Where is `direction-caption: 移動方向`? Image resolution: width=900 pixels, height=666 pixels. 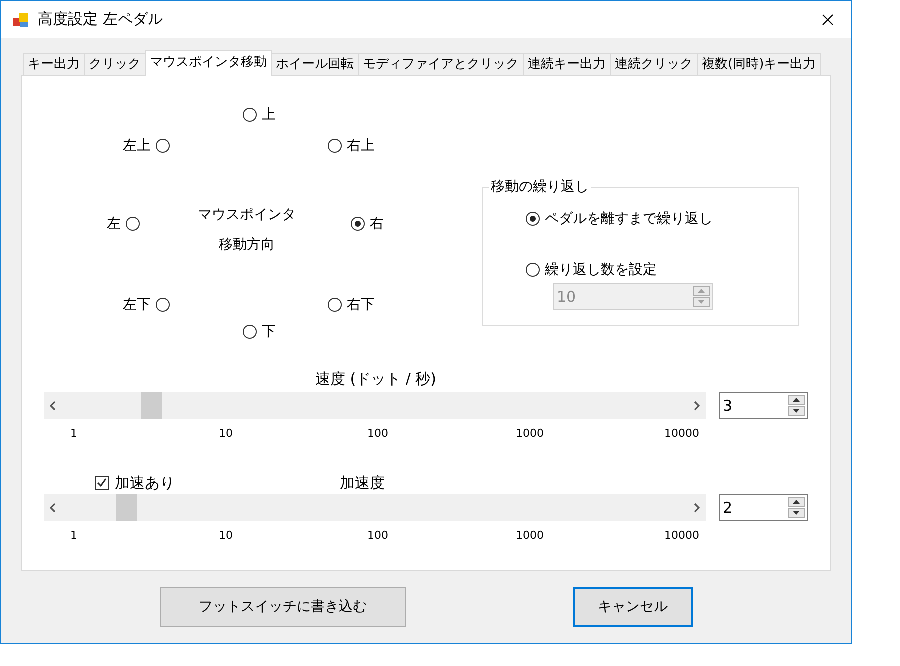
direction-caption: 移動方向 is located at coordinates (247, 245).